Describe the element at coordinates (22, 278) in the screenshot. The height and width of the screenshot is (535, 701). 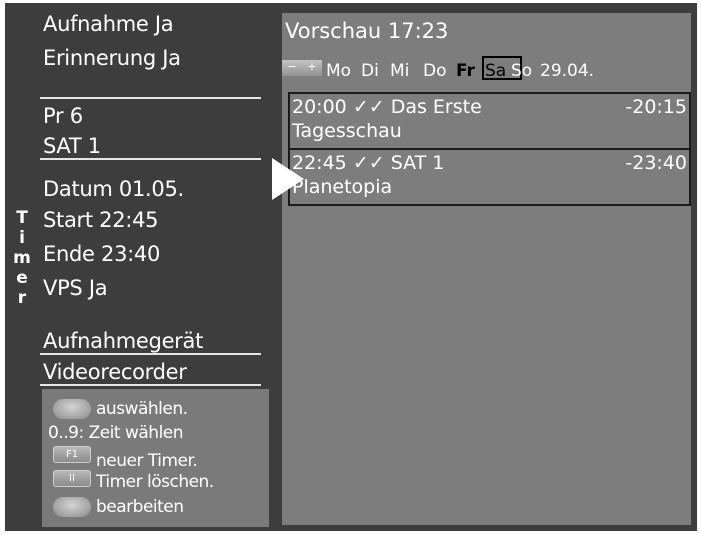
I see `timer-title-letter: e` at that location.